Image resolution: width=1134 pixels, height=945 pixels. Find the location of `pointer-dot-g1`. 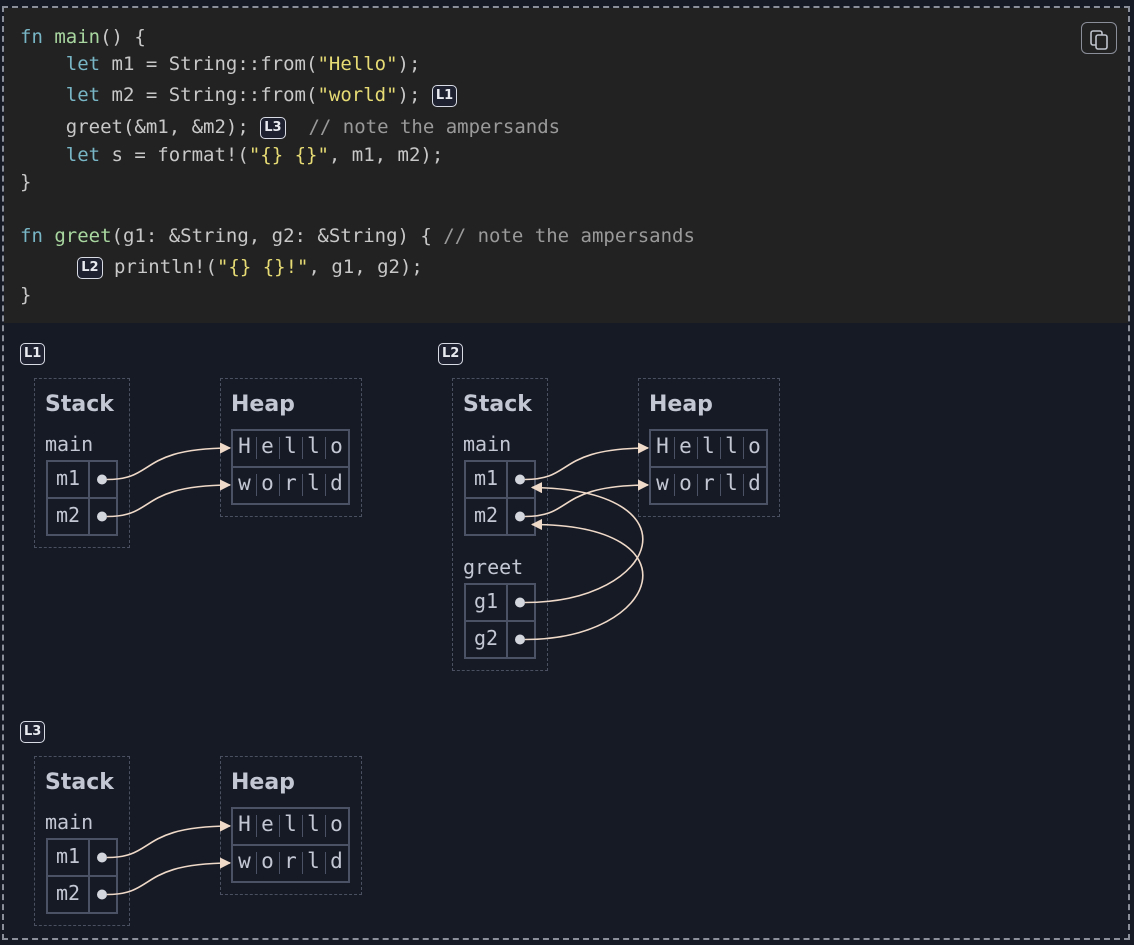

pointer-dot-g1 is located at coordinates (520, 602).